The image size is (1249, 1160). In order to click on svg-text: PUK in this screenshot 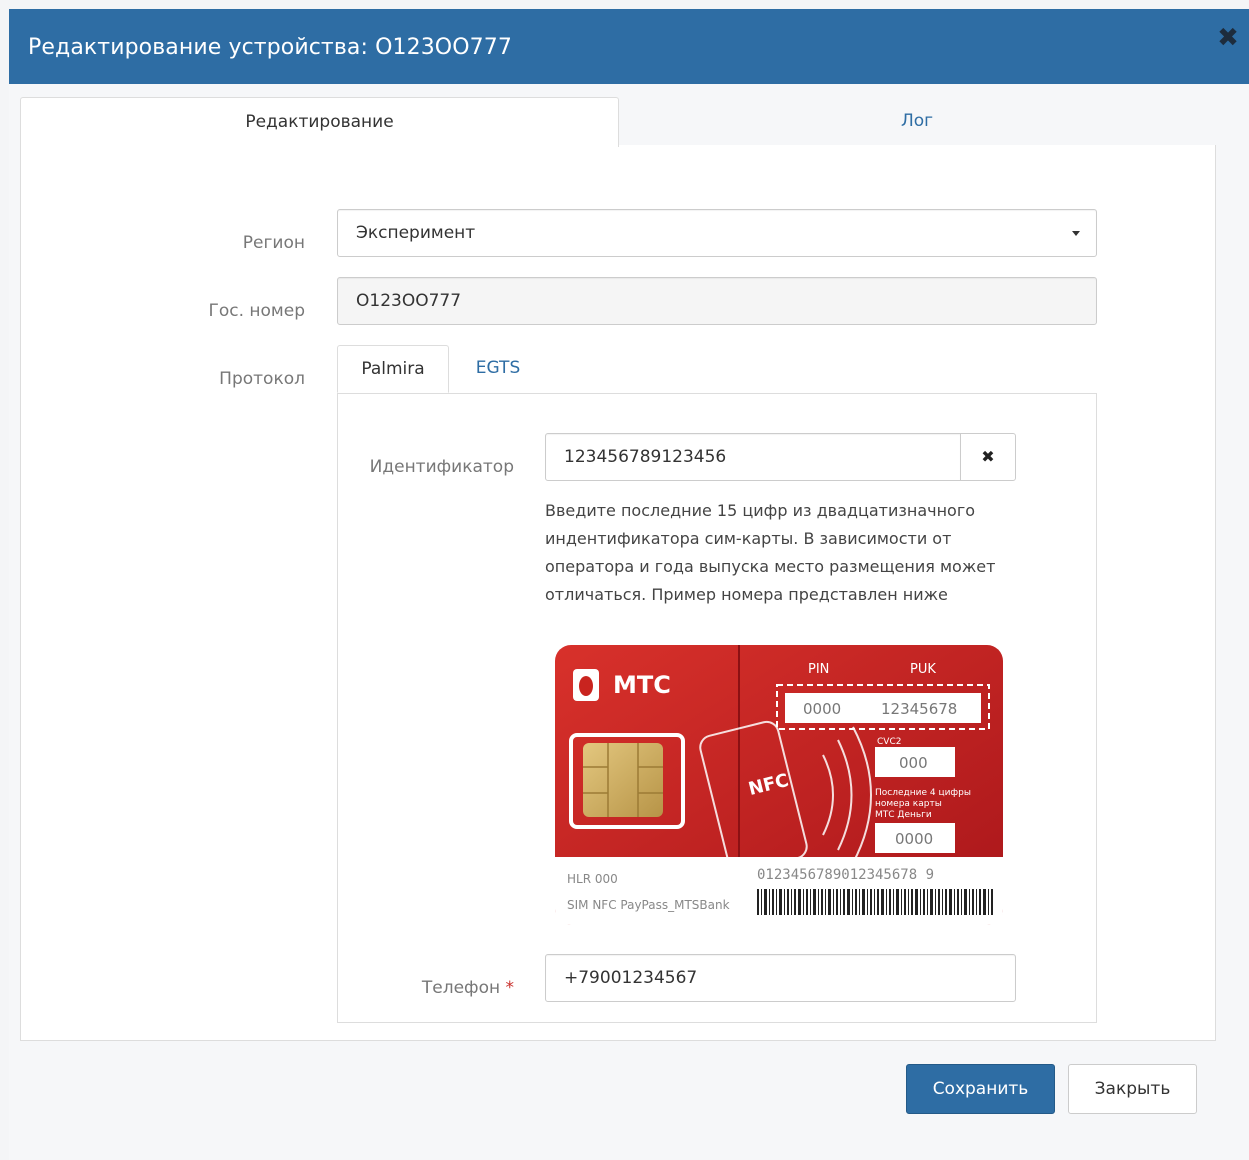, I will do `click(923, 669)`.